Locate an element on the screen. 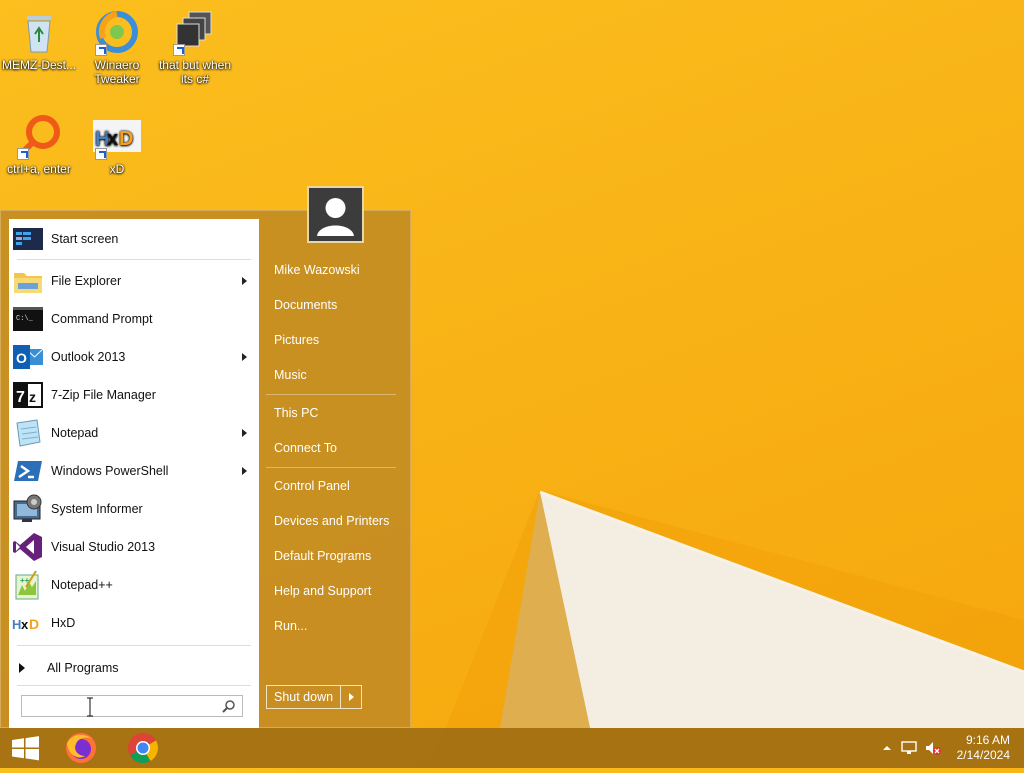 The image size is (1024, 773). desktop-icon-csharp: that but when its c# is located at coordinates (195, 47).